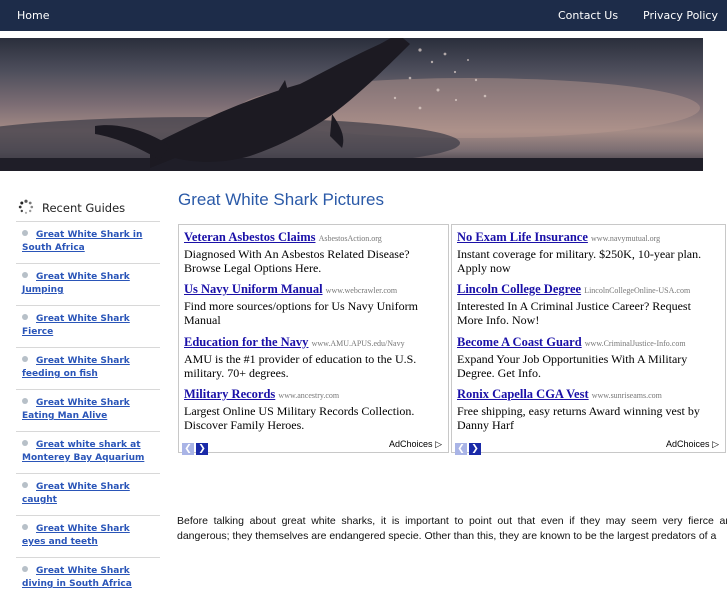  What do you see at coordinates (680, 15) in the screenshot?
I see `nav-privacy-link: Privacy Policy` at bounding box center [680, 15].